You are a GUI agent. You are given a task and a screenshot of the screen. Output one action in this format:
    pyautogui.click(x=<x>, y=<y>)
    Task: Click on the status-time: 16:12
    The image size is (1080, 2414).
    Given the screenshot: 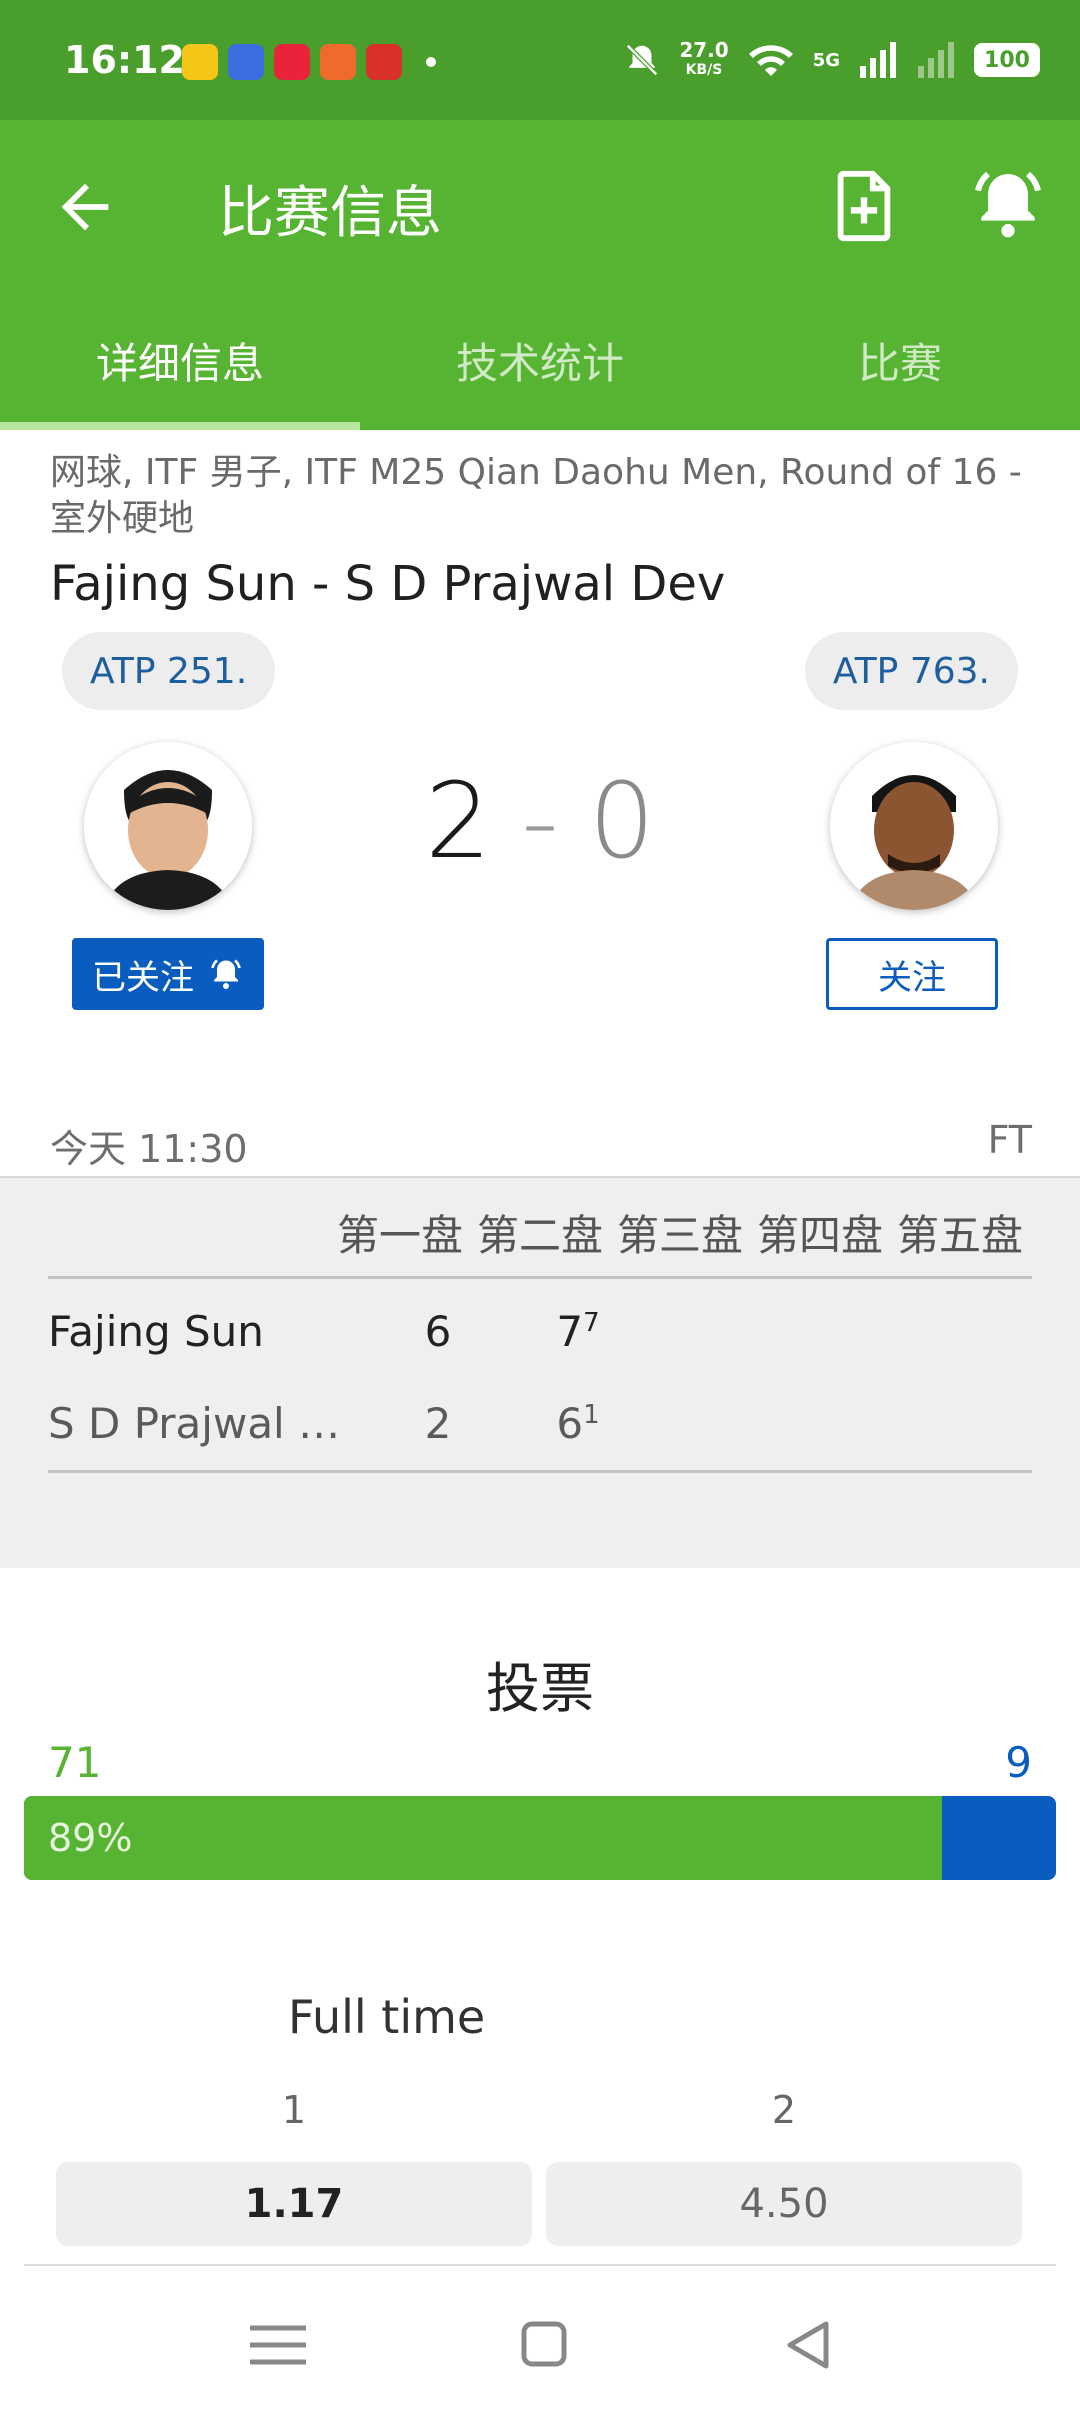 What is the action you would take?
    pyautogui.click(x=124, y=60)
    